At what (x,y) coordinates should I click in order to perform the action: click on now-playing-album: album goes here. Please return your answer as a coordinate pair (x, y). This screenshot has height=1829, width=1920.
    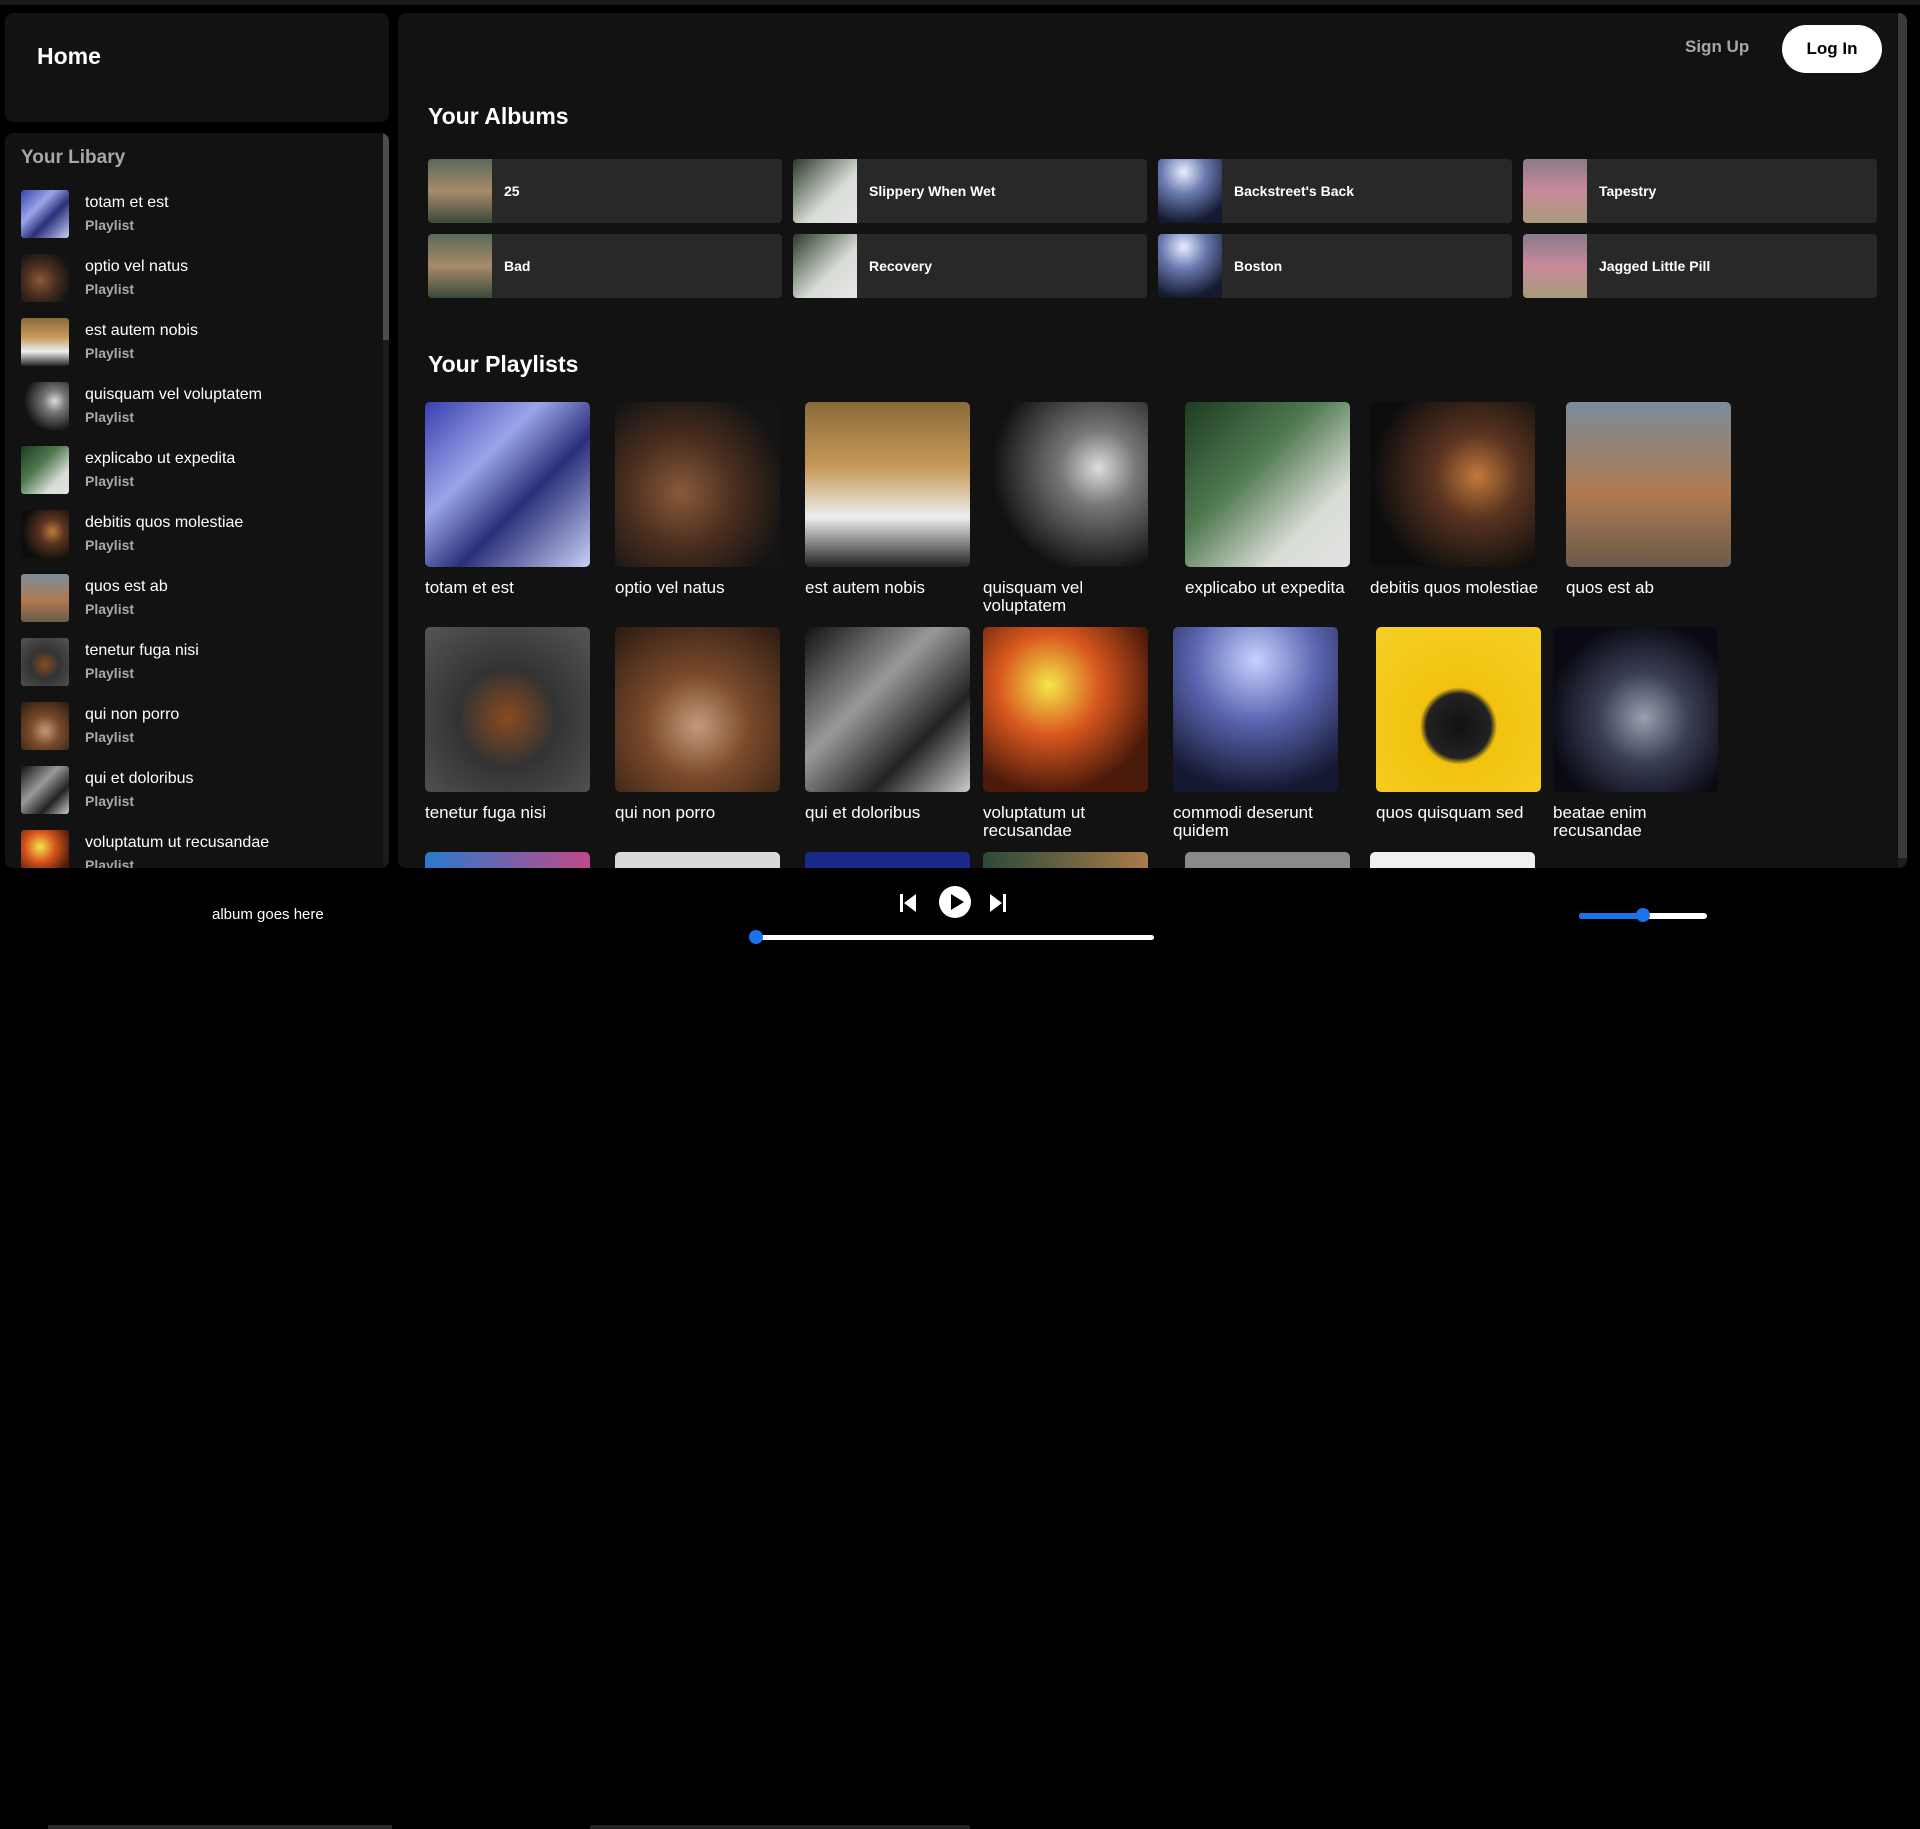
    Looking at the image, I should click on (268, 914).